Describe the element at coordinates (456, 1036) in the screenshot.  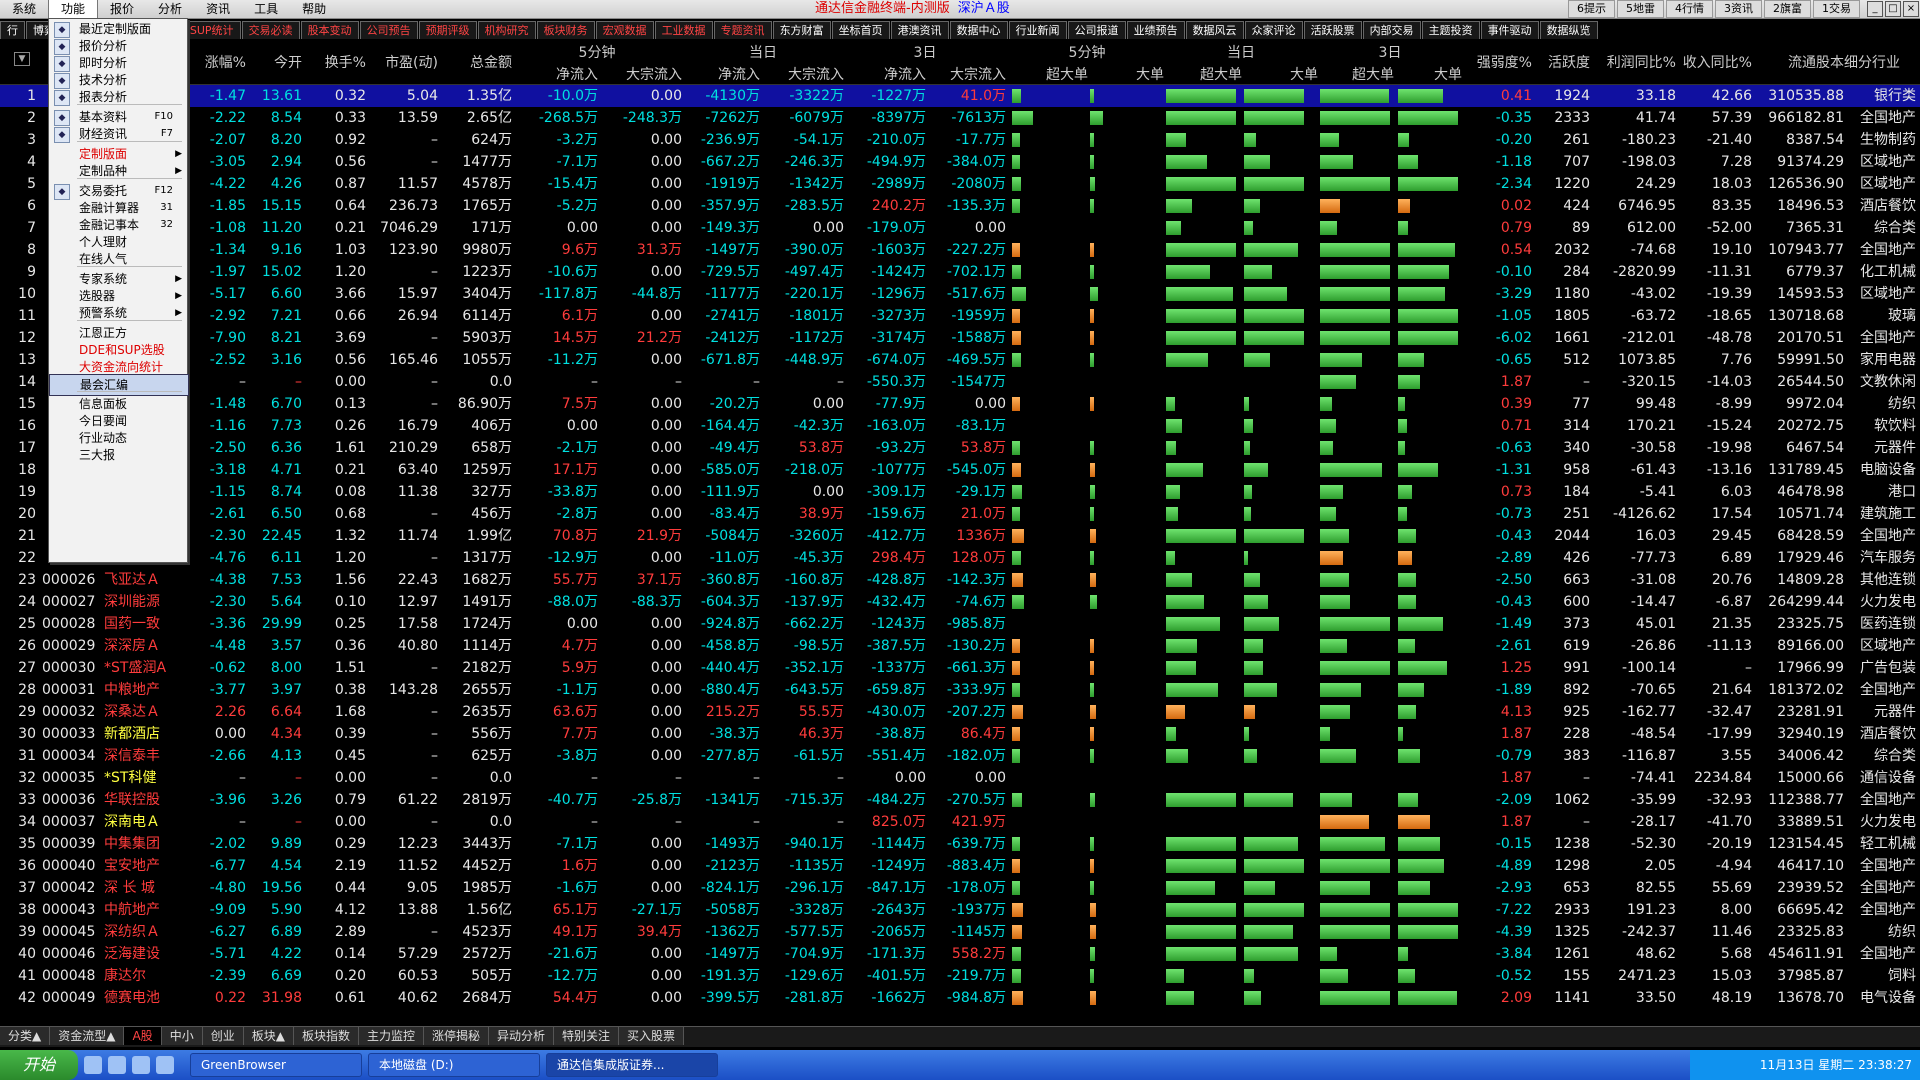
I see `sector-tab: 涨停揭秘` at that location.